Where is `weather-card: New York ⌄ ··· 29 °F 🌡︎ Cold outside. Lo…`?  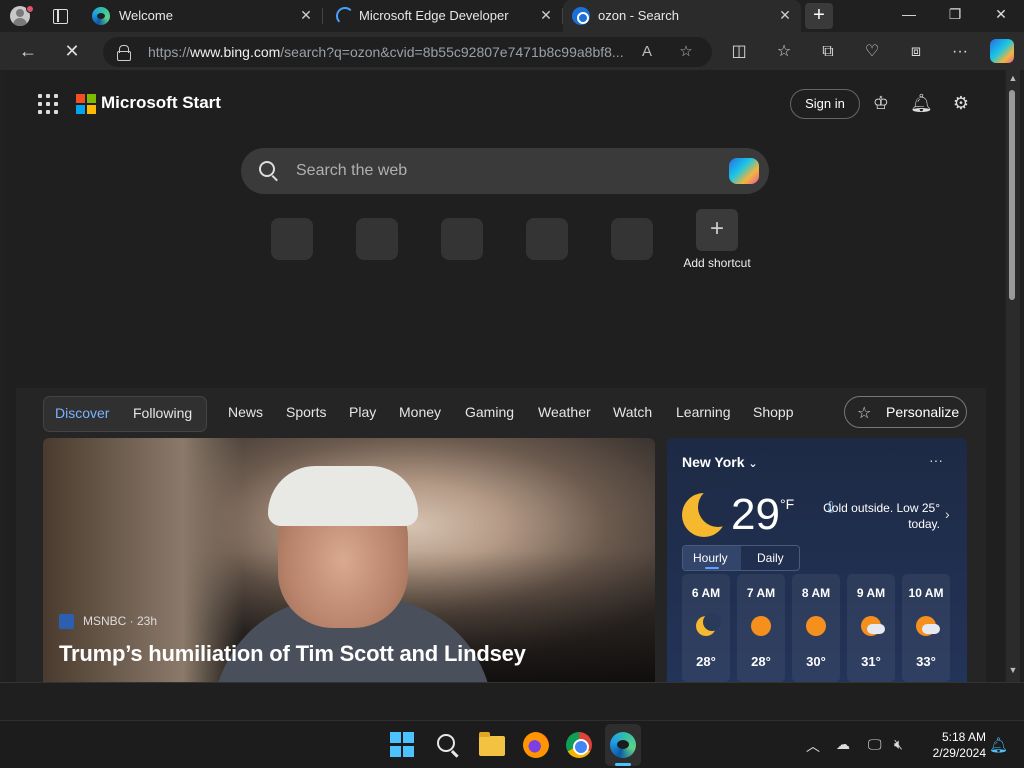
weather-card: New York ⌄ ··· 29 °F 🌡︎ Cold outside. Lo… is located at coordinates (817, 560).